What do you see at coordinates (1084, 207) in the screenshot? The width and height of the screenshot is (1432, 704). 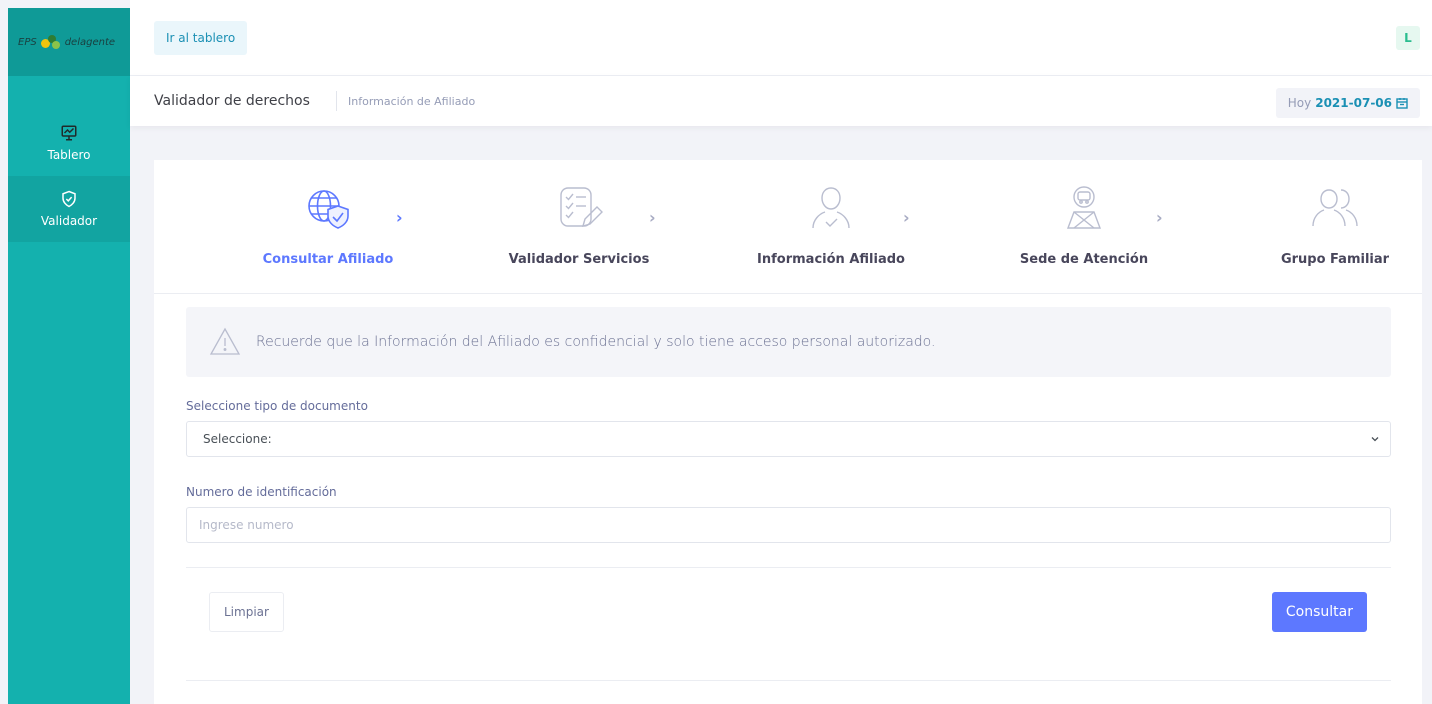 I see `person-bus-icon` at bounding box center [1084, 207].